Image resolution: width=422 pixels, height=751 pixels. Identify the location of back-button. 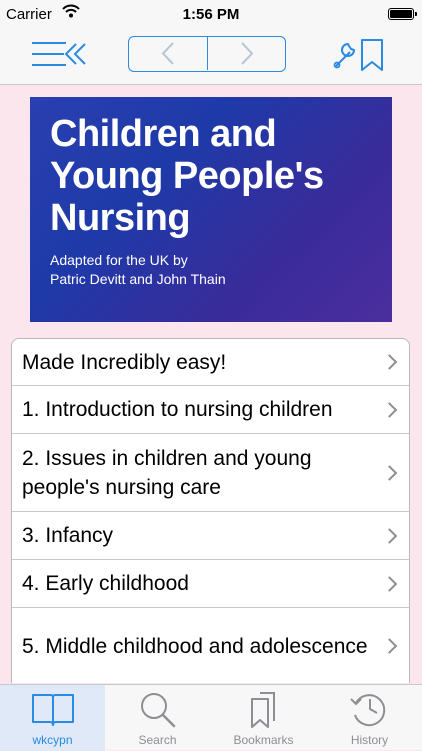
(168, 53).